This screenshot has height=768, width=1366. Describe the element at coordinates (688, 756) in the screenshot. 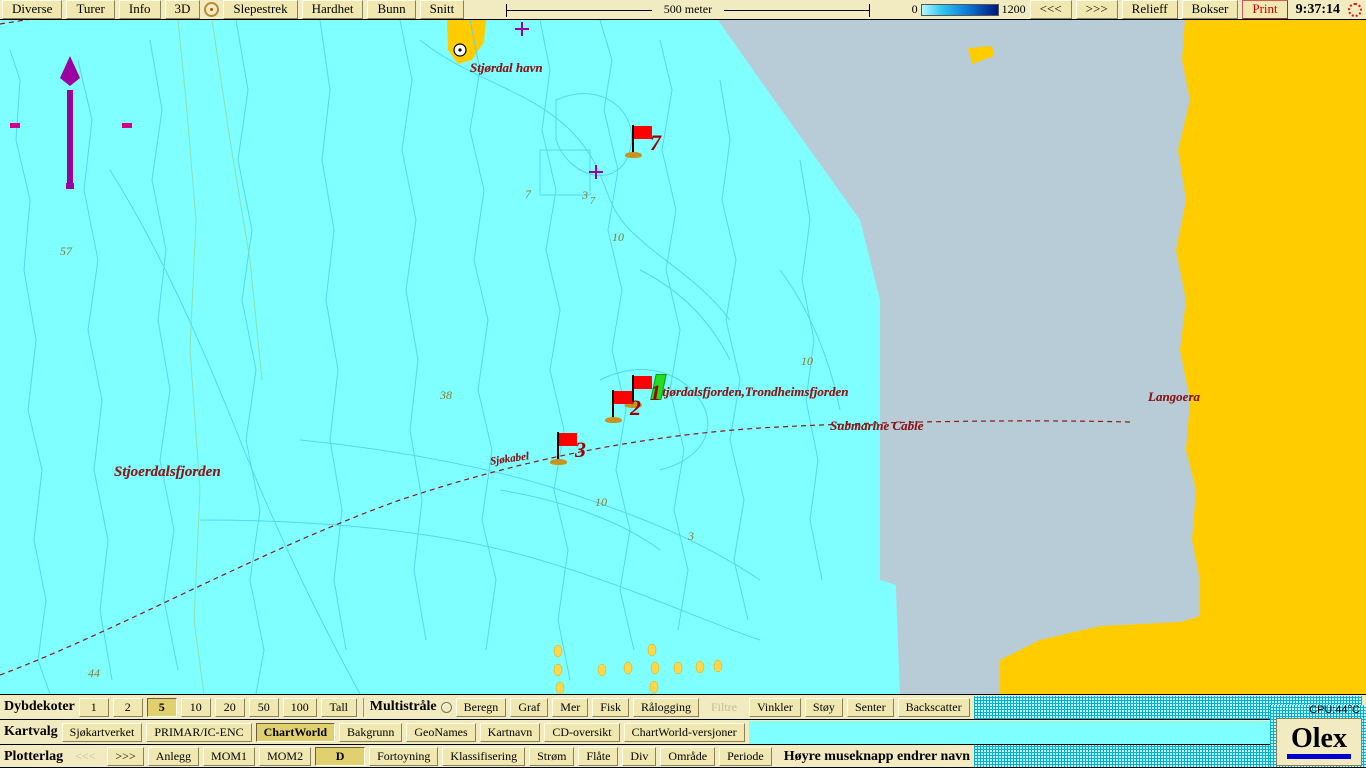

I see `plotterlag-omrade-button: Område` at that location.